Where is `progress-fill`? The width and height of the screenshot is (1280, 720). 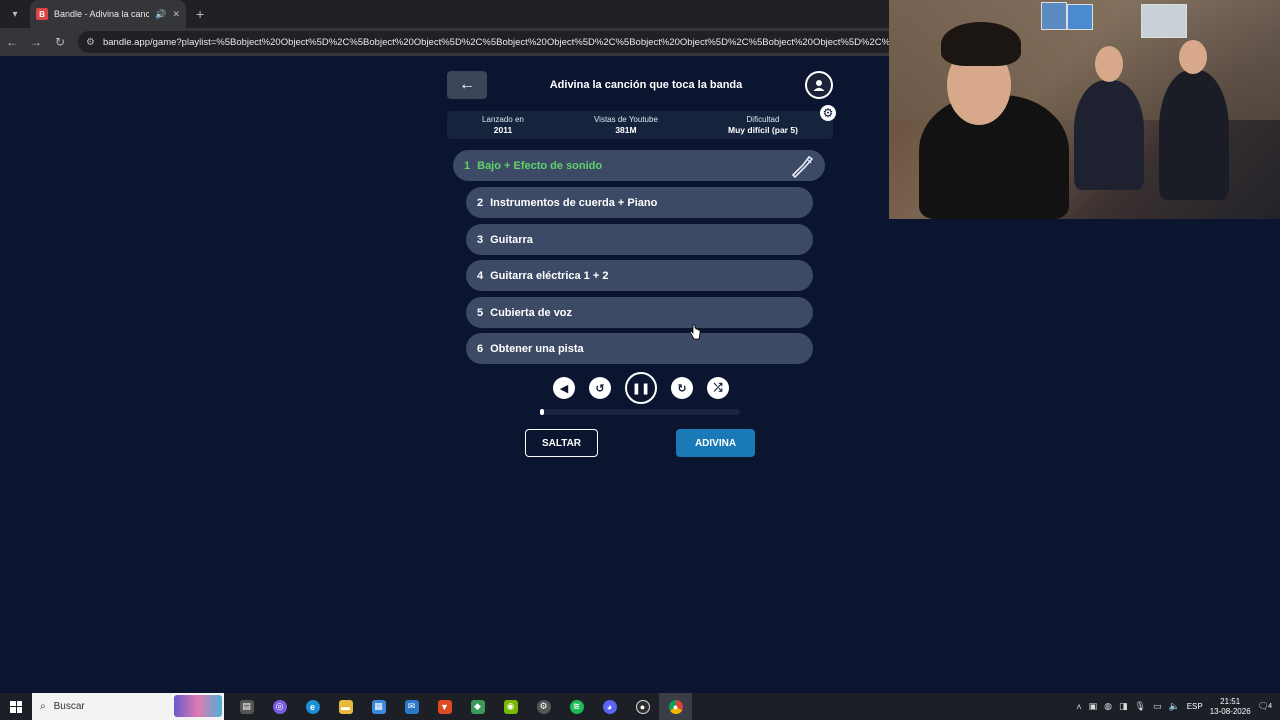
progress-fill is located at coordinates (542, 412).